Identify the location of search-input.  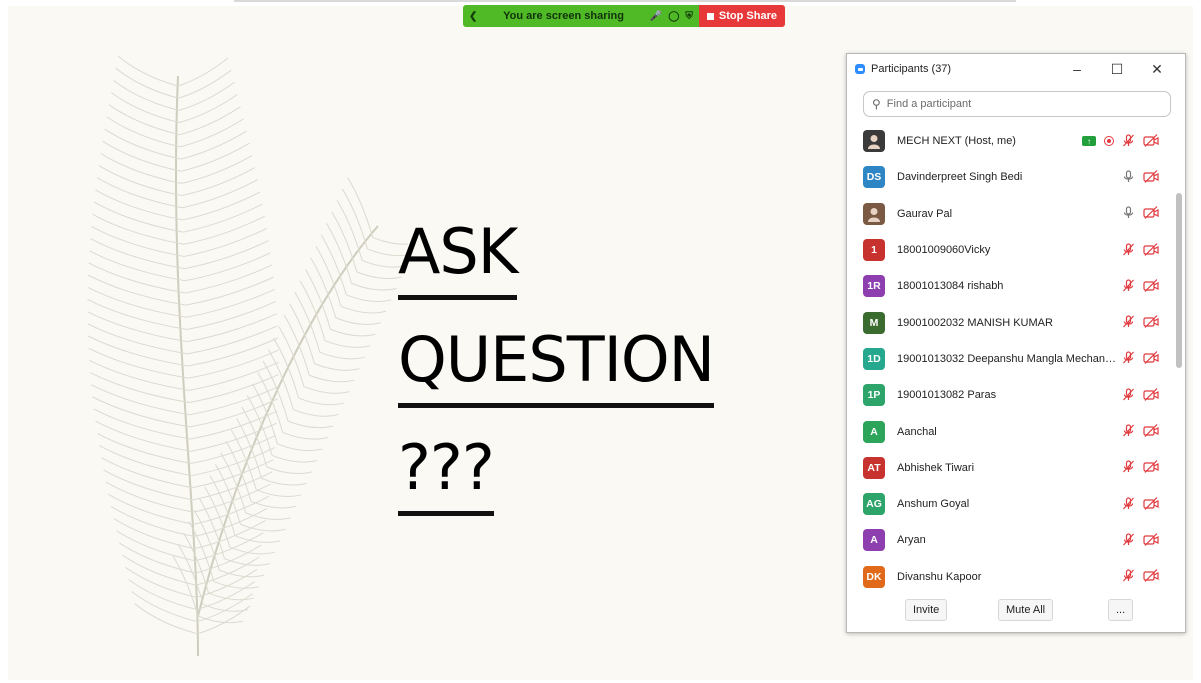
(1023, 104).